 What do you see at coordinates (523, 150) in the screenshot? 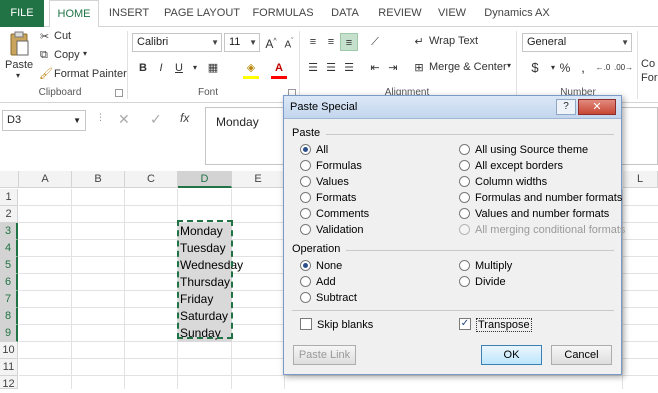
I see `radio-all-using-source-theme: All using Source theme` at bounding box center [523, 150].